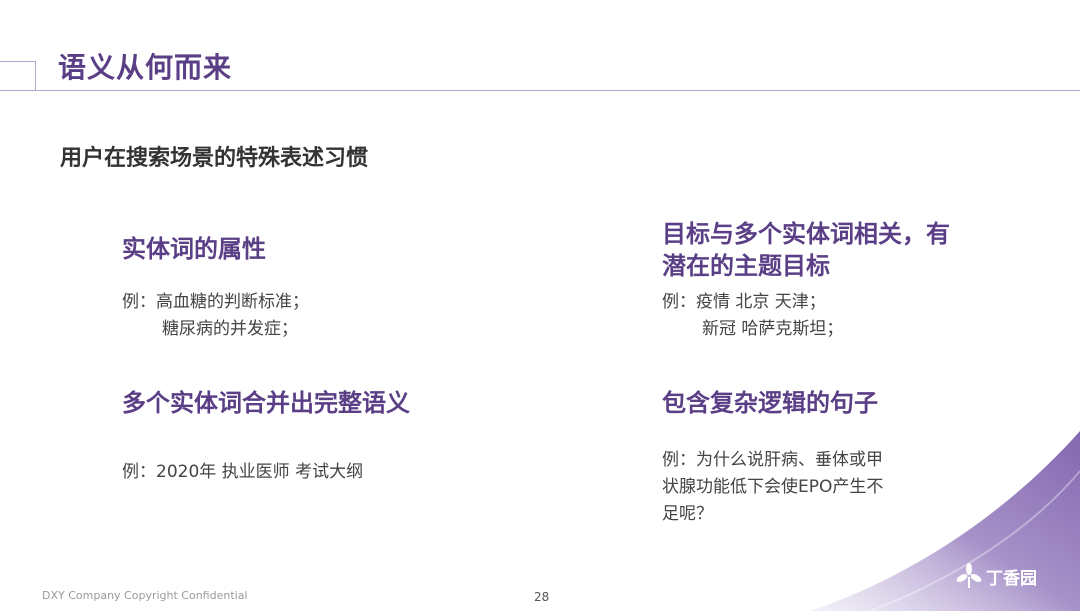 The width and height of the screenshot is (1080, 611). What do you see at coordinates (145, 595) in the screenshot?
I see `footer-copyright: DXY Company Copyright Confidential` at bounding box center [145, 595].